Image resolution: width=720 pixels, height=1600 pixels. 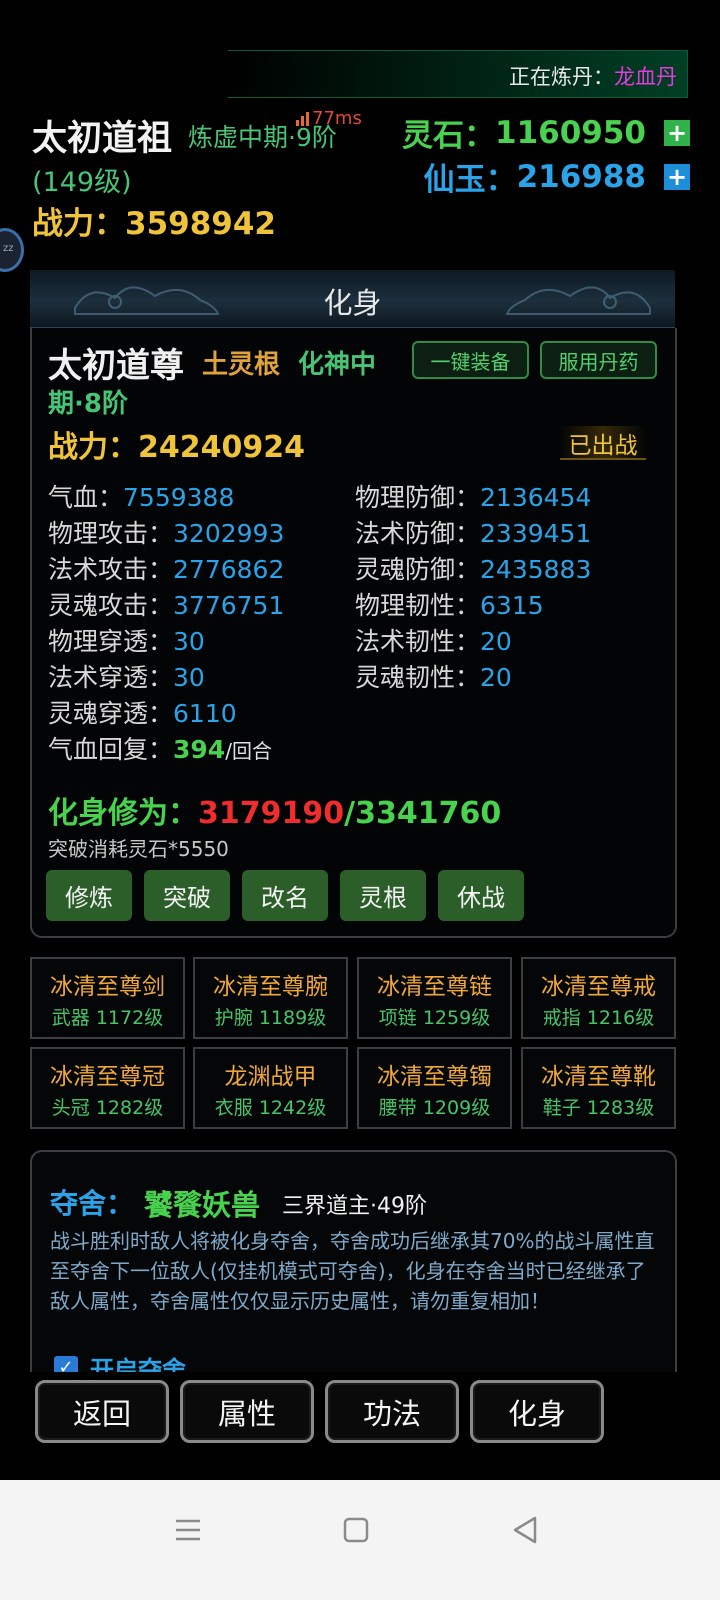 I want to click on cultivate-button: 修炼, so click(x=89, y=895).